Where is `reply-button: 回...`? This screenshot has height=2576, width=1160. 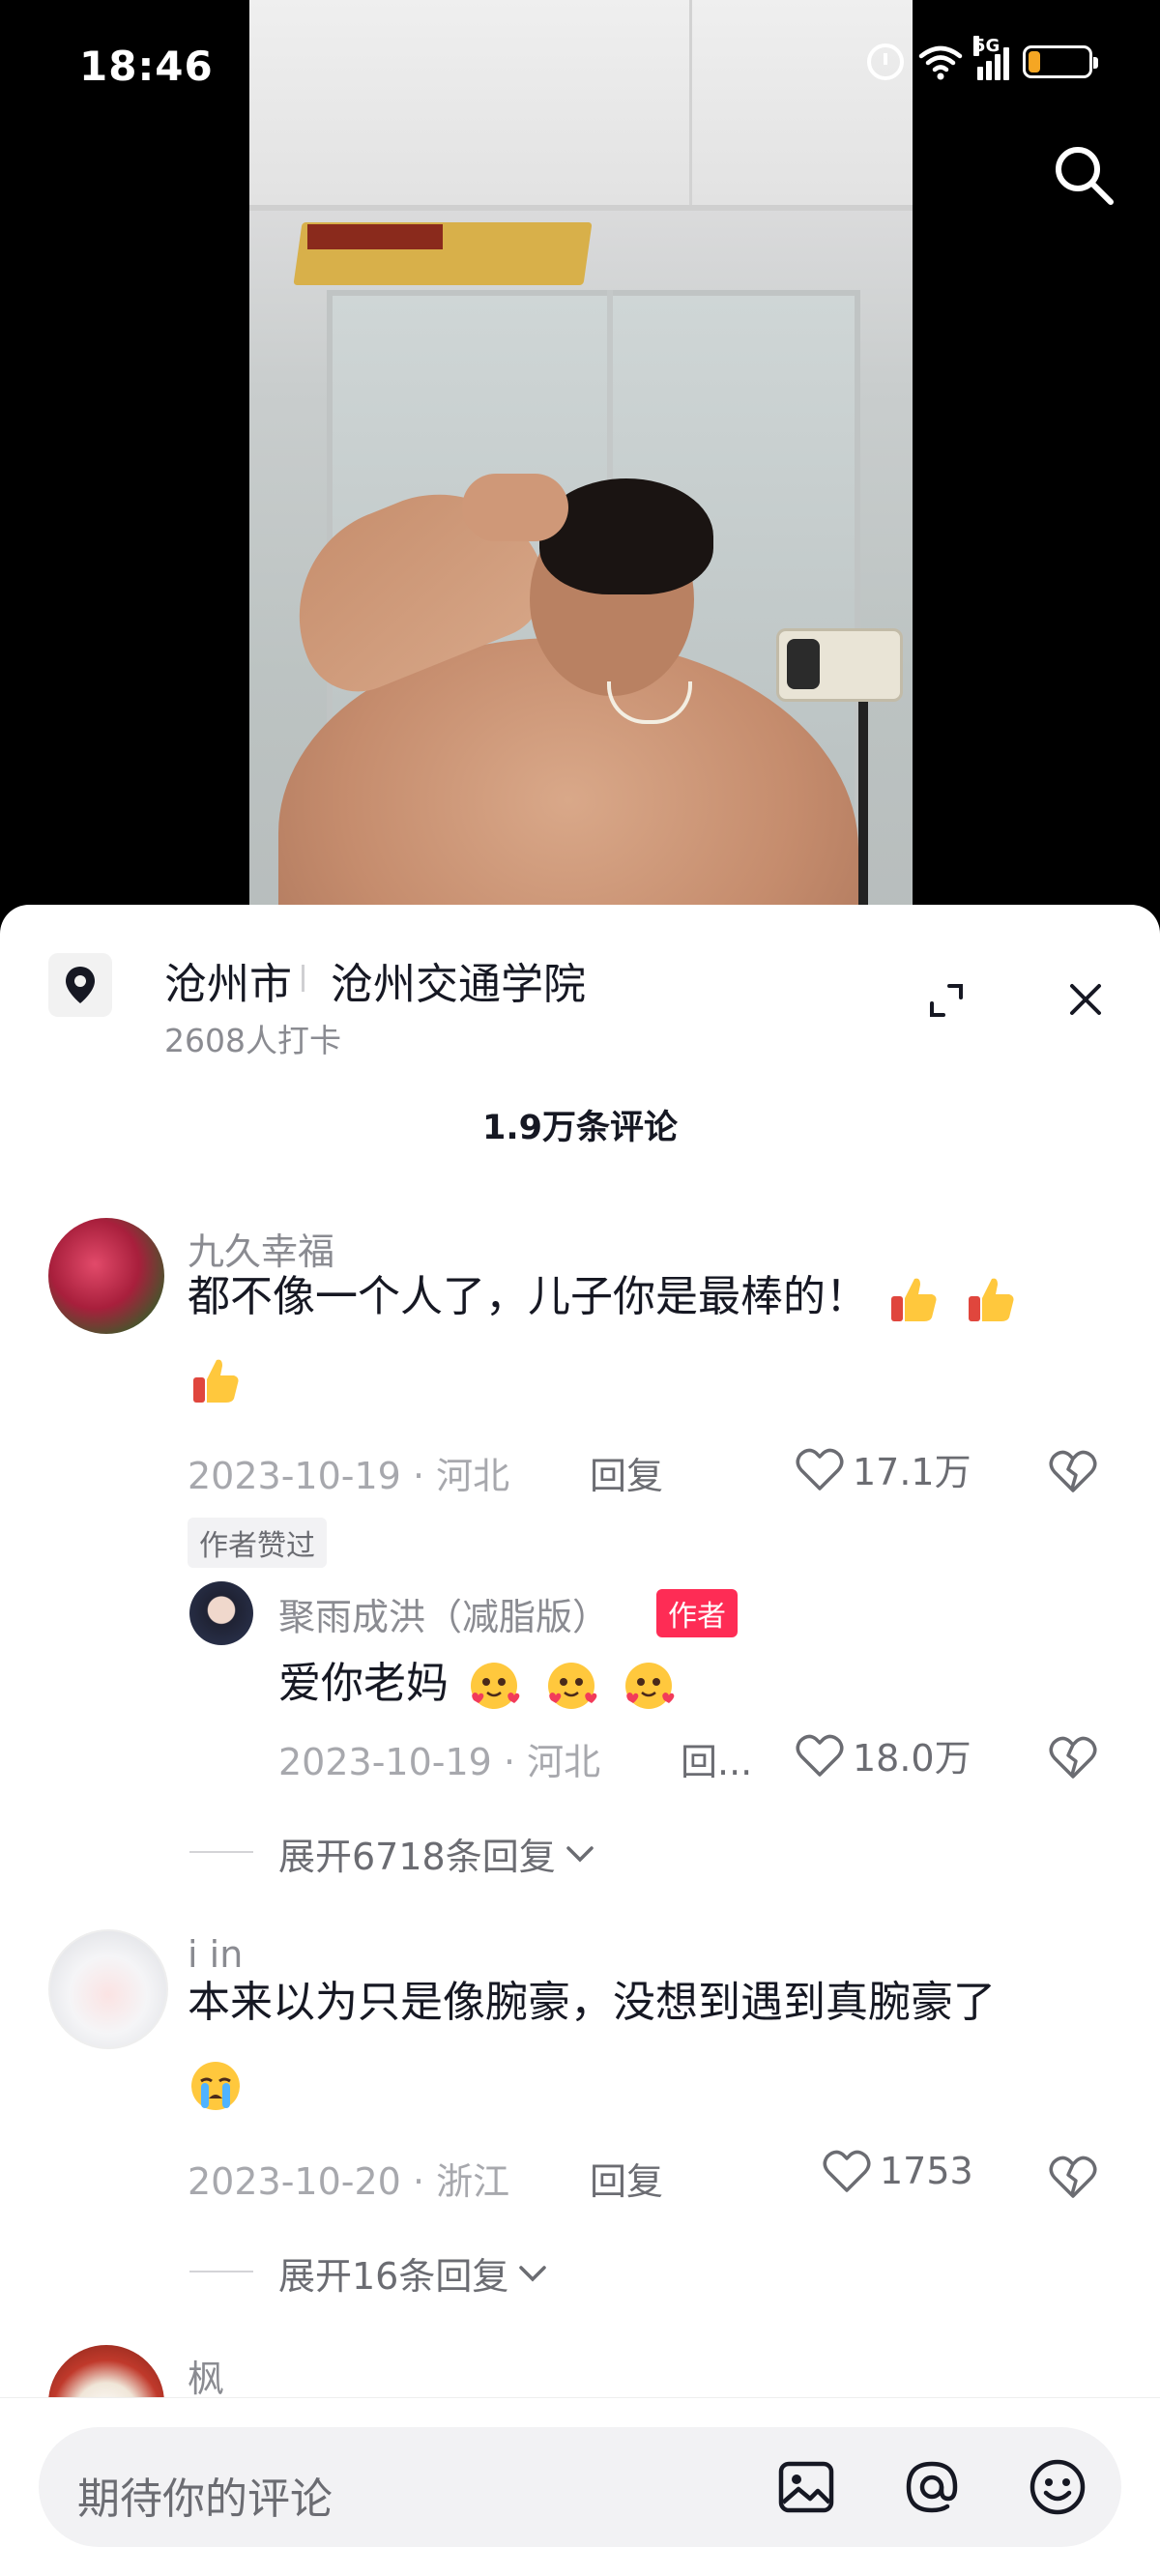 reply-button: 回... is located at coordinates (716, 1758).